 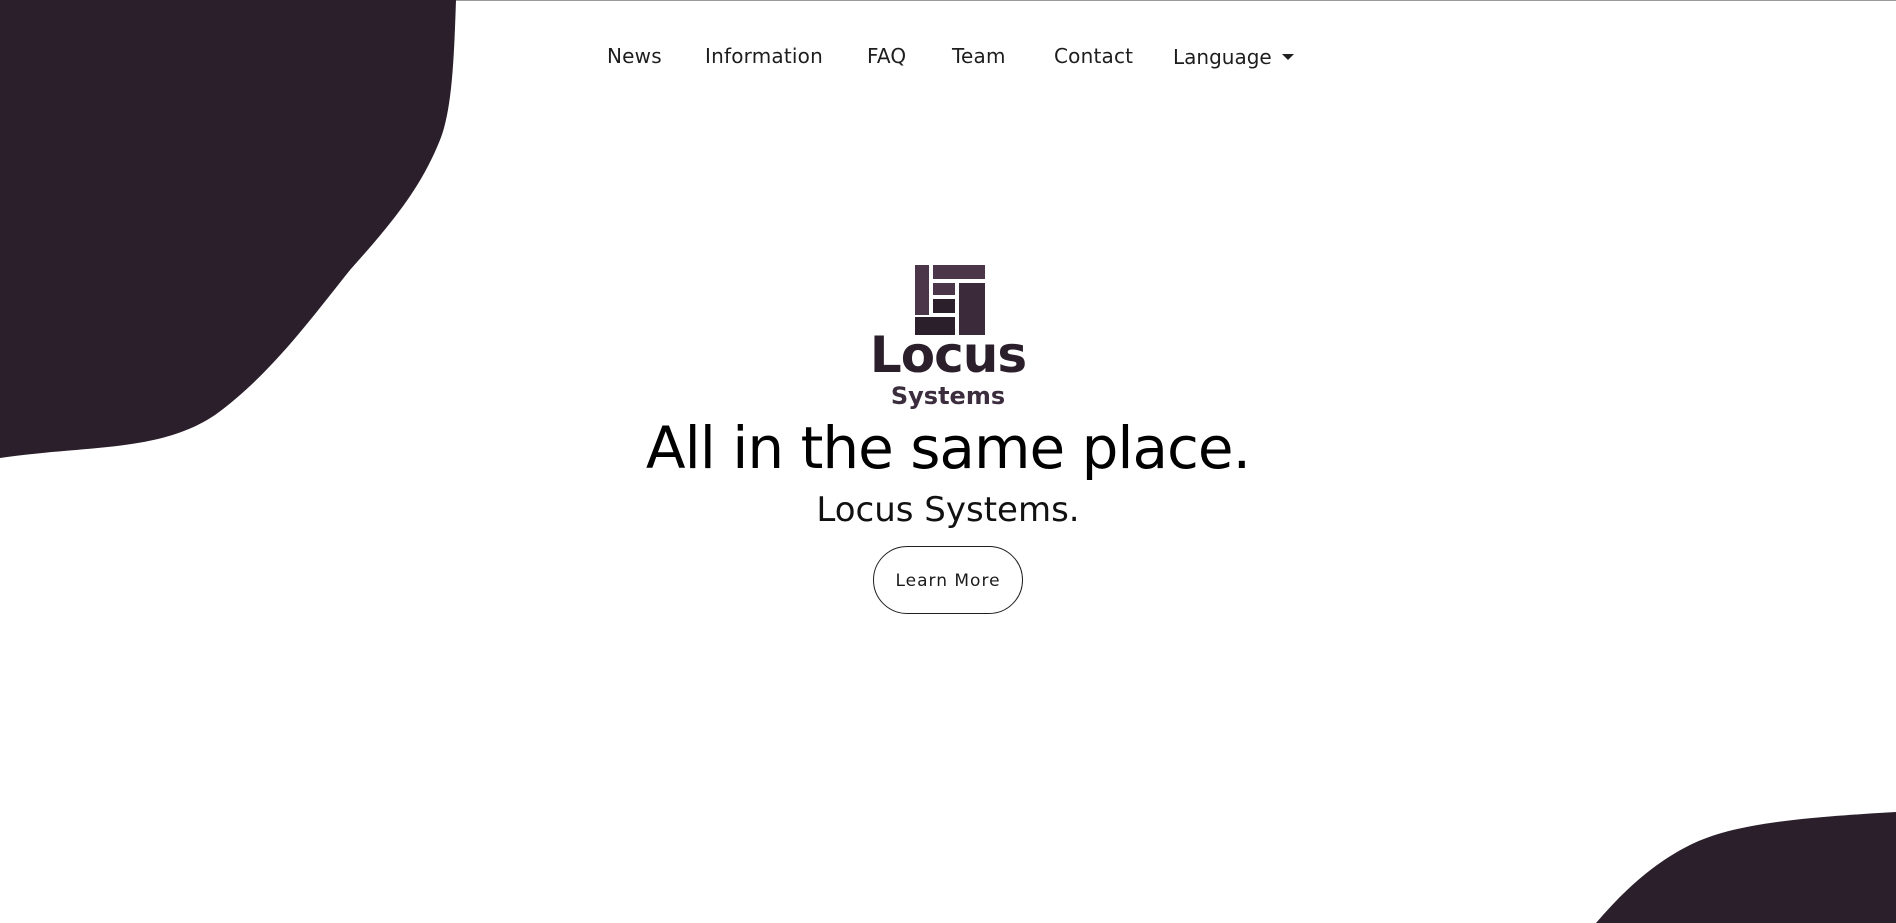 What do you see at coordinates (1093, 56) in the screenshot?
I see `nav-item-contact: Contact` at bounding box center [1093, 56].